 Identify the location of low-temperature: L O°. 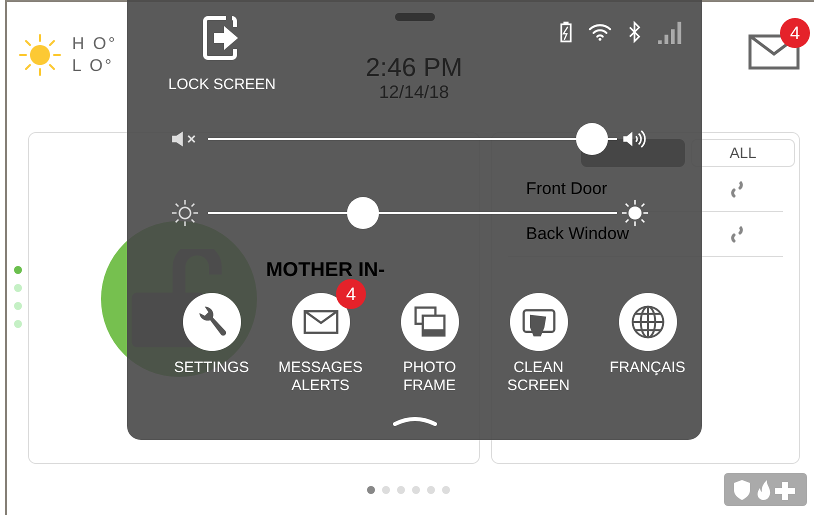
(93, 66).